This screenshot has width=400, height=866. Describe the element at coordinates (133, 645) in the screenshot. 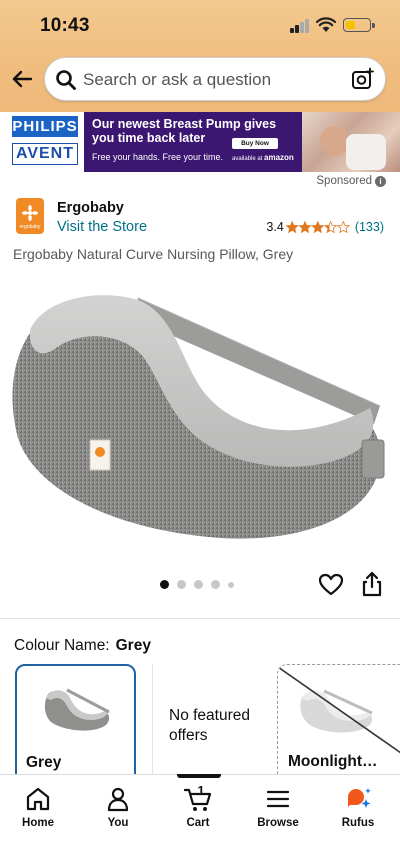

I see `colour-selected-value: Grey` at that location.